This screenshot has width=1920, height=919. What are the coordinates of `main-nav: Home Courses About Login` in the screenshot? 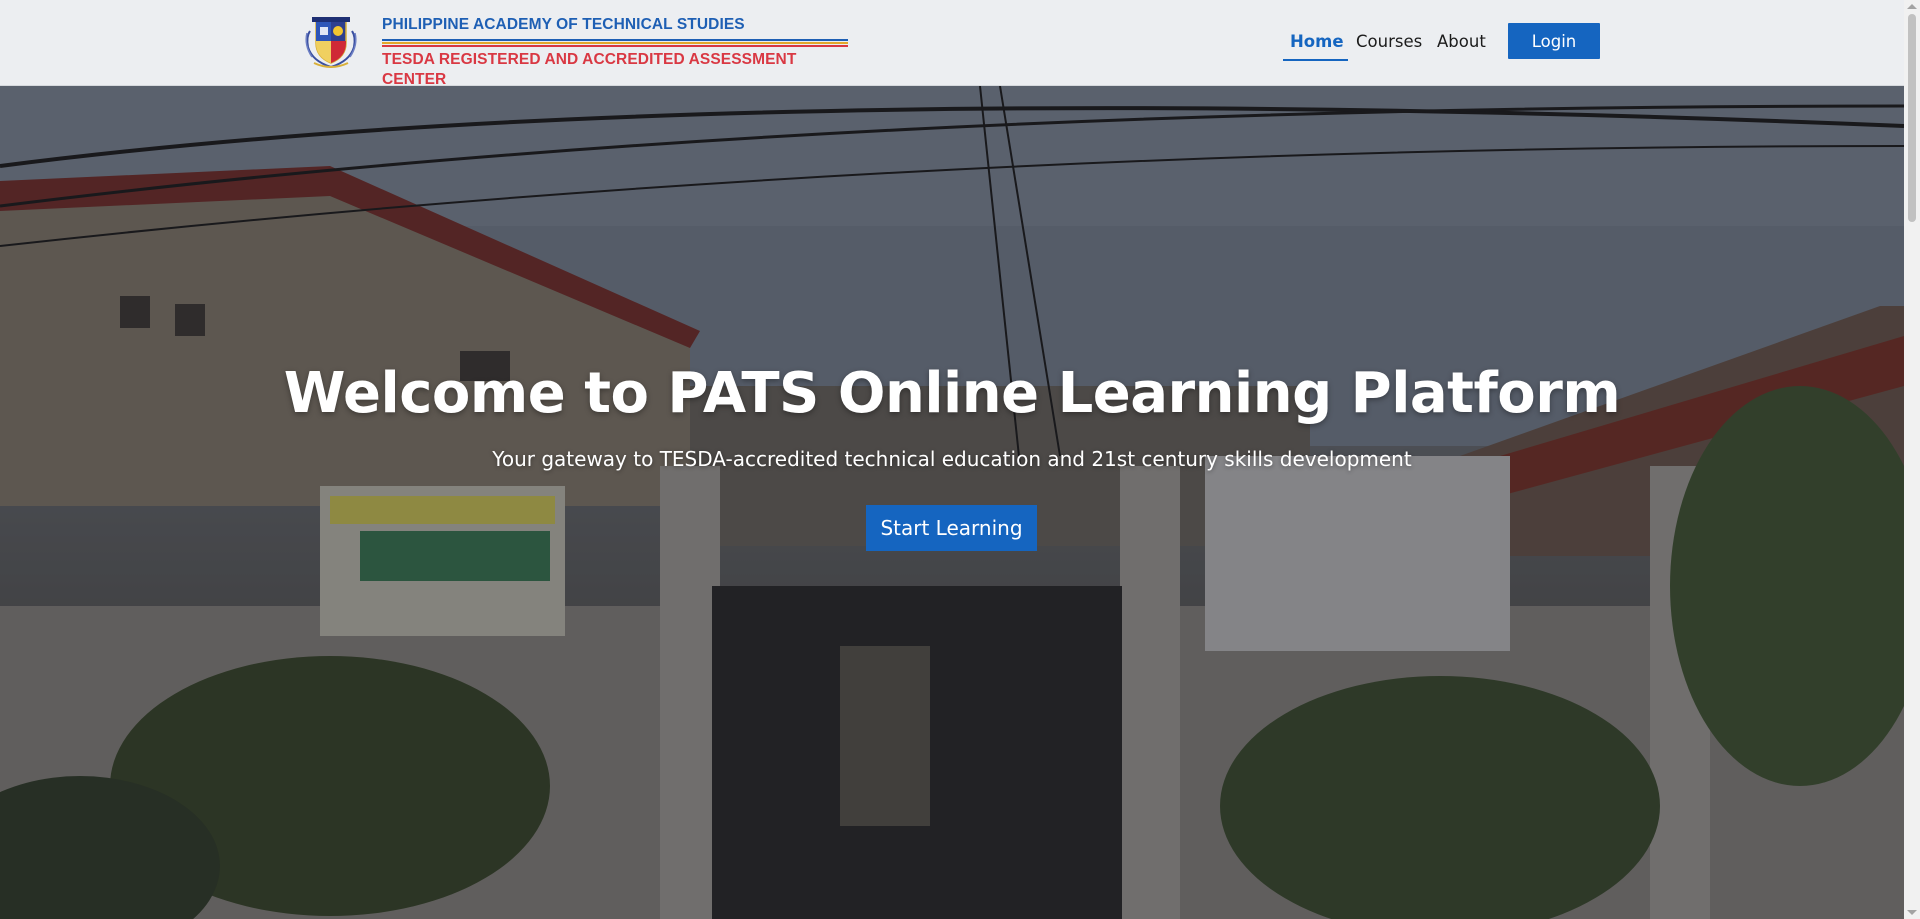 It's located at (952, 42).